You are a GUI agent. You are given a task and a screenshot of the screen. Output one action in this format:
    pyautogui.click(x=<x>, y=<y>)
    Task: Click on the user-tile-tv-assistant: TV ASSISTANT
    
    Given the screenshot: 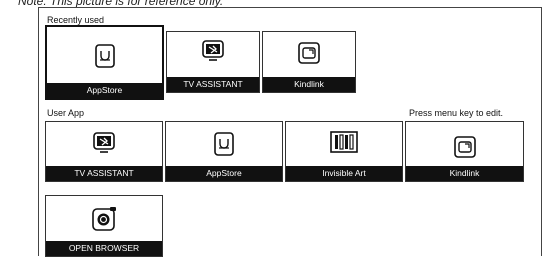 What is the action you would take?
    pyautogui.click(x=104, y=151)
    